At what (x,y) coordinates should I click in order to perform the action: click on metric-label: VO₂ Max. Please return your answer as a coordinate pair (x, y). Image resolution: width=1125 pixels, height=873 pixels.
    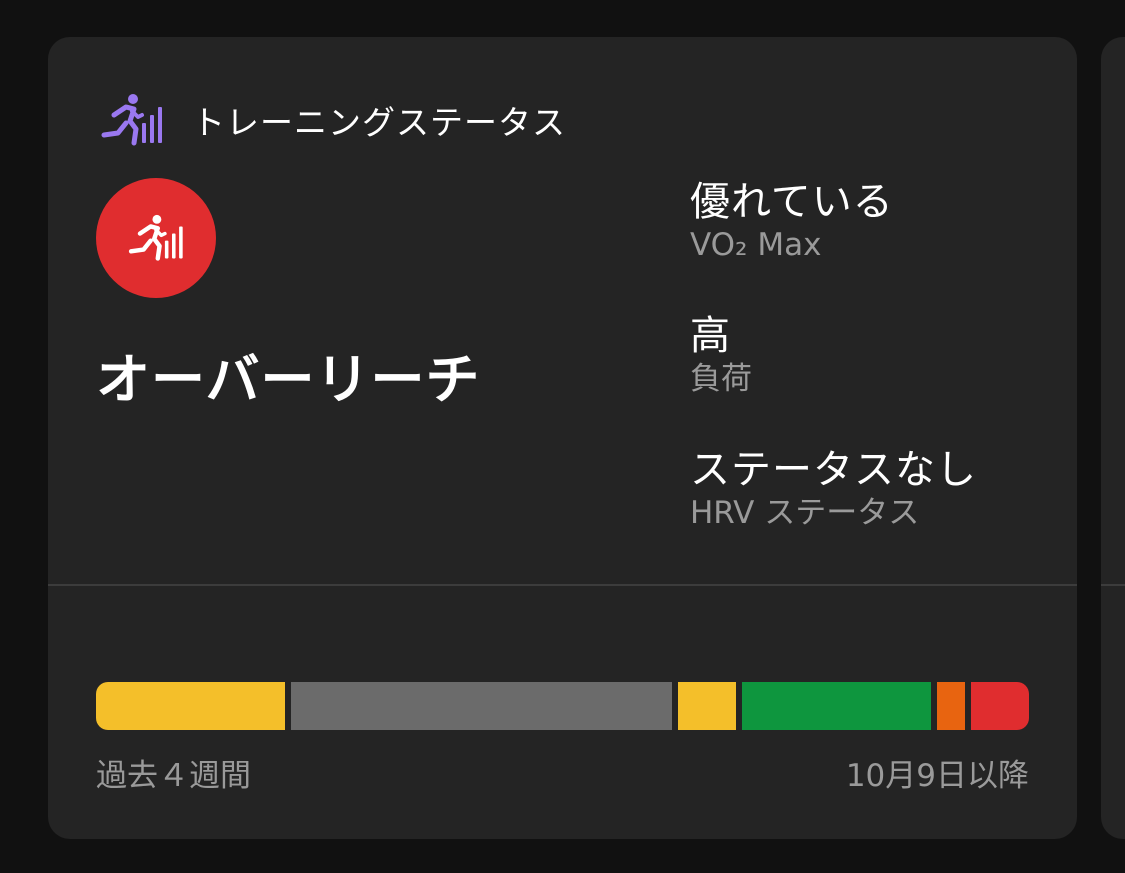
    Looking at the image, I should click on (756, 245).